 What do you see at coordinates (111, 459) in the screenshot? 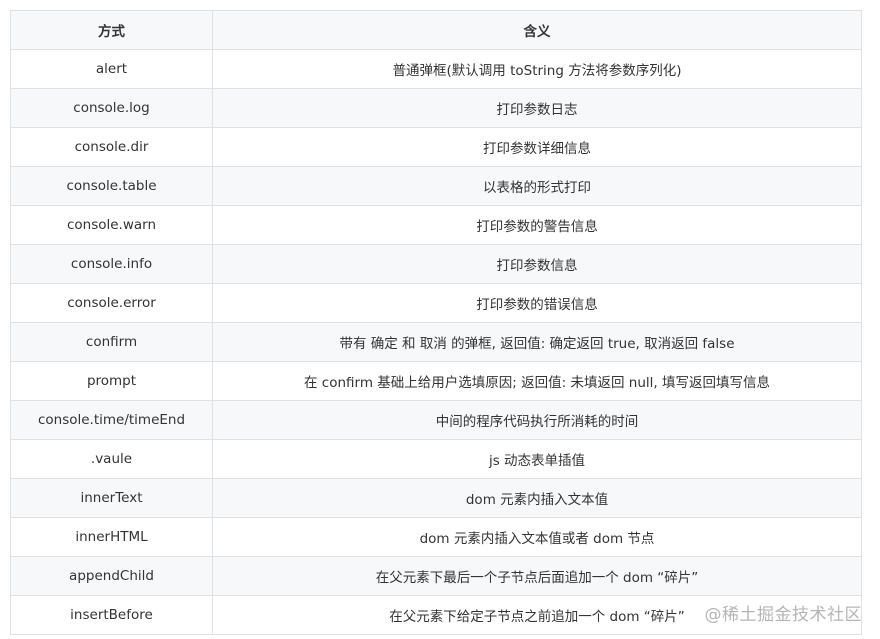
I see `method-cell: .vaule` at bounding box center [111, 459].